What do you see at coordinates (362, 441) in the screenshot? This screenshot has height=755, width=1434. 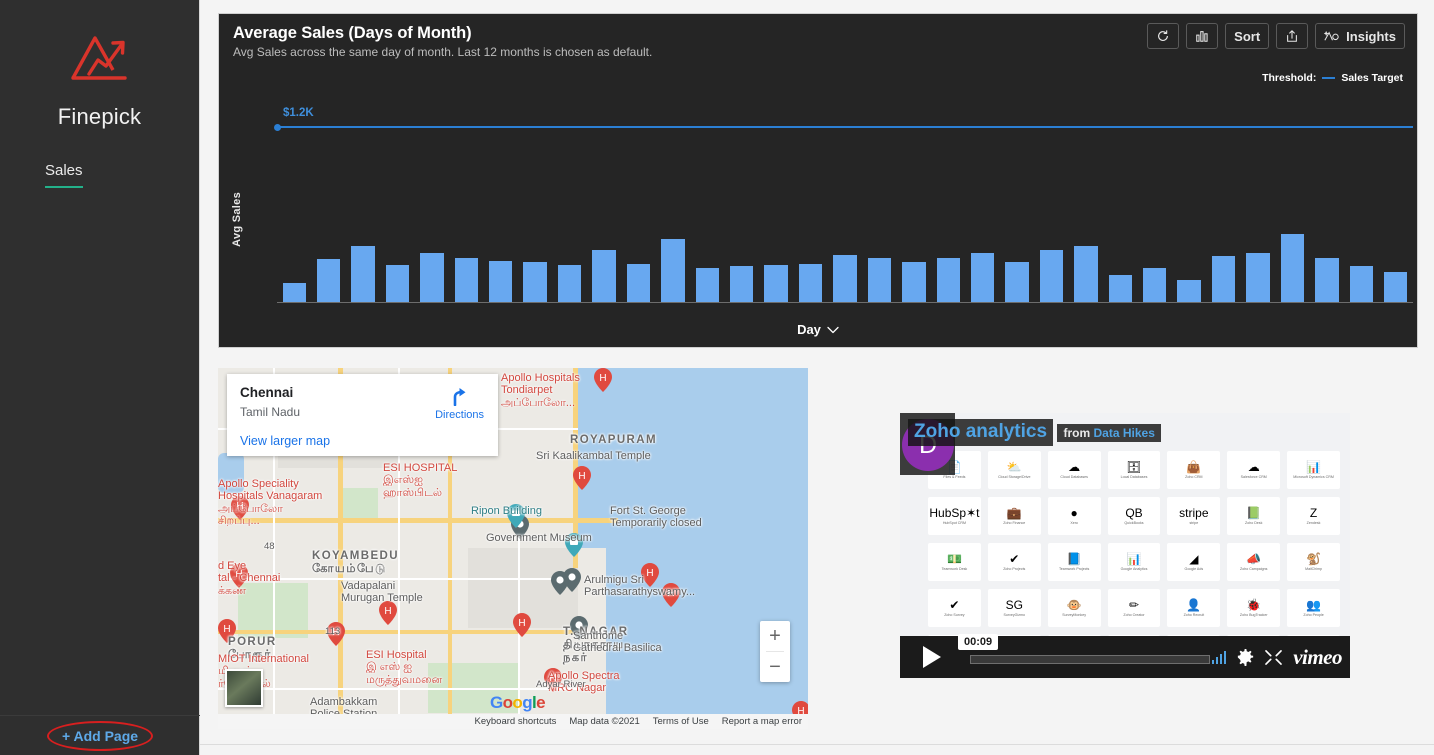 I see `view-larger-map-link: View larger map` at bounding box center [362, 441].